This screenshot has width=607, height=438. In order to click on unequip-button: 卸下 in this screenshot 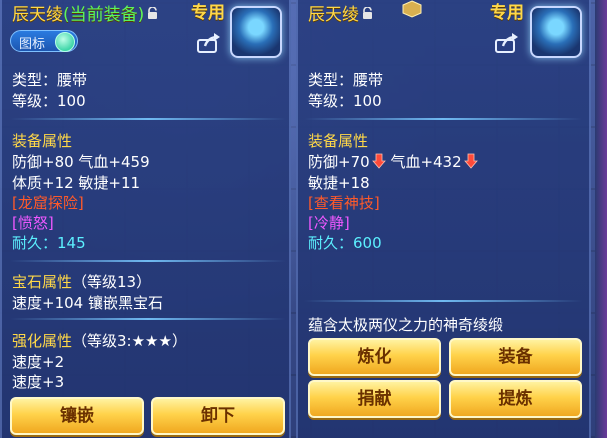, I will do `click(218, 416)`.